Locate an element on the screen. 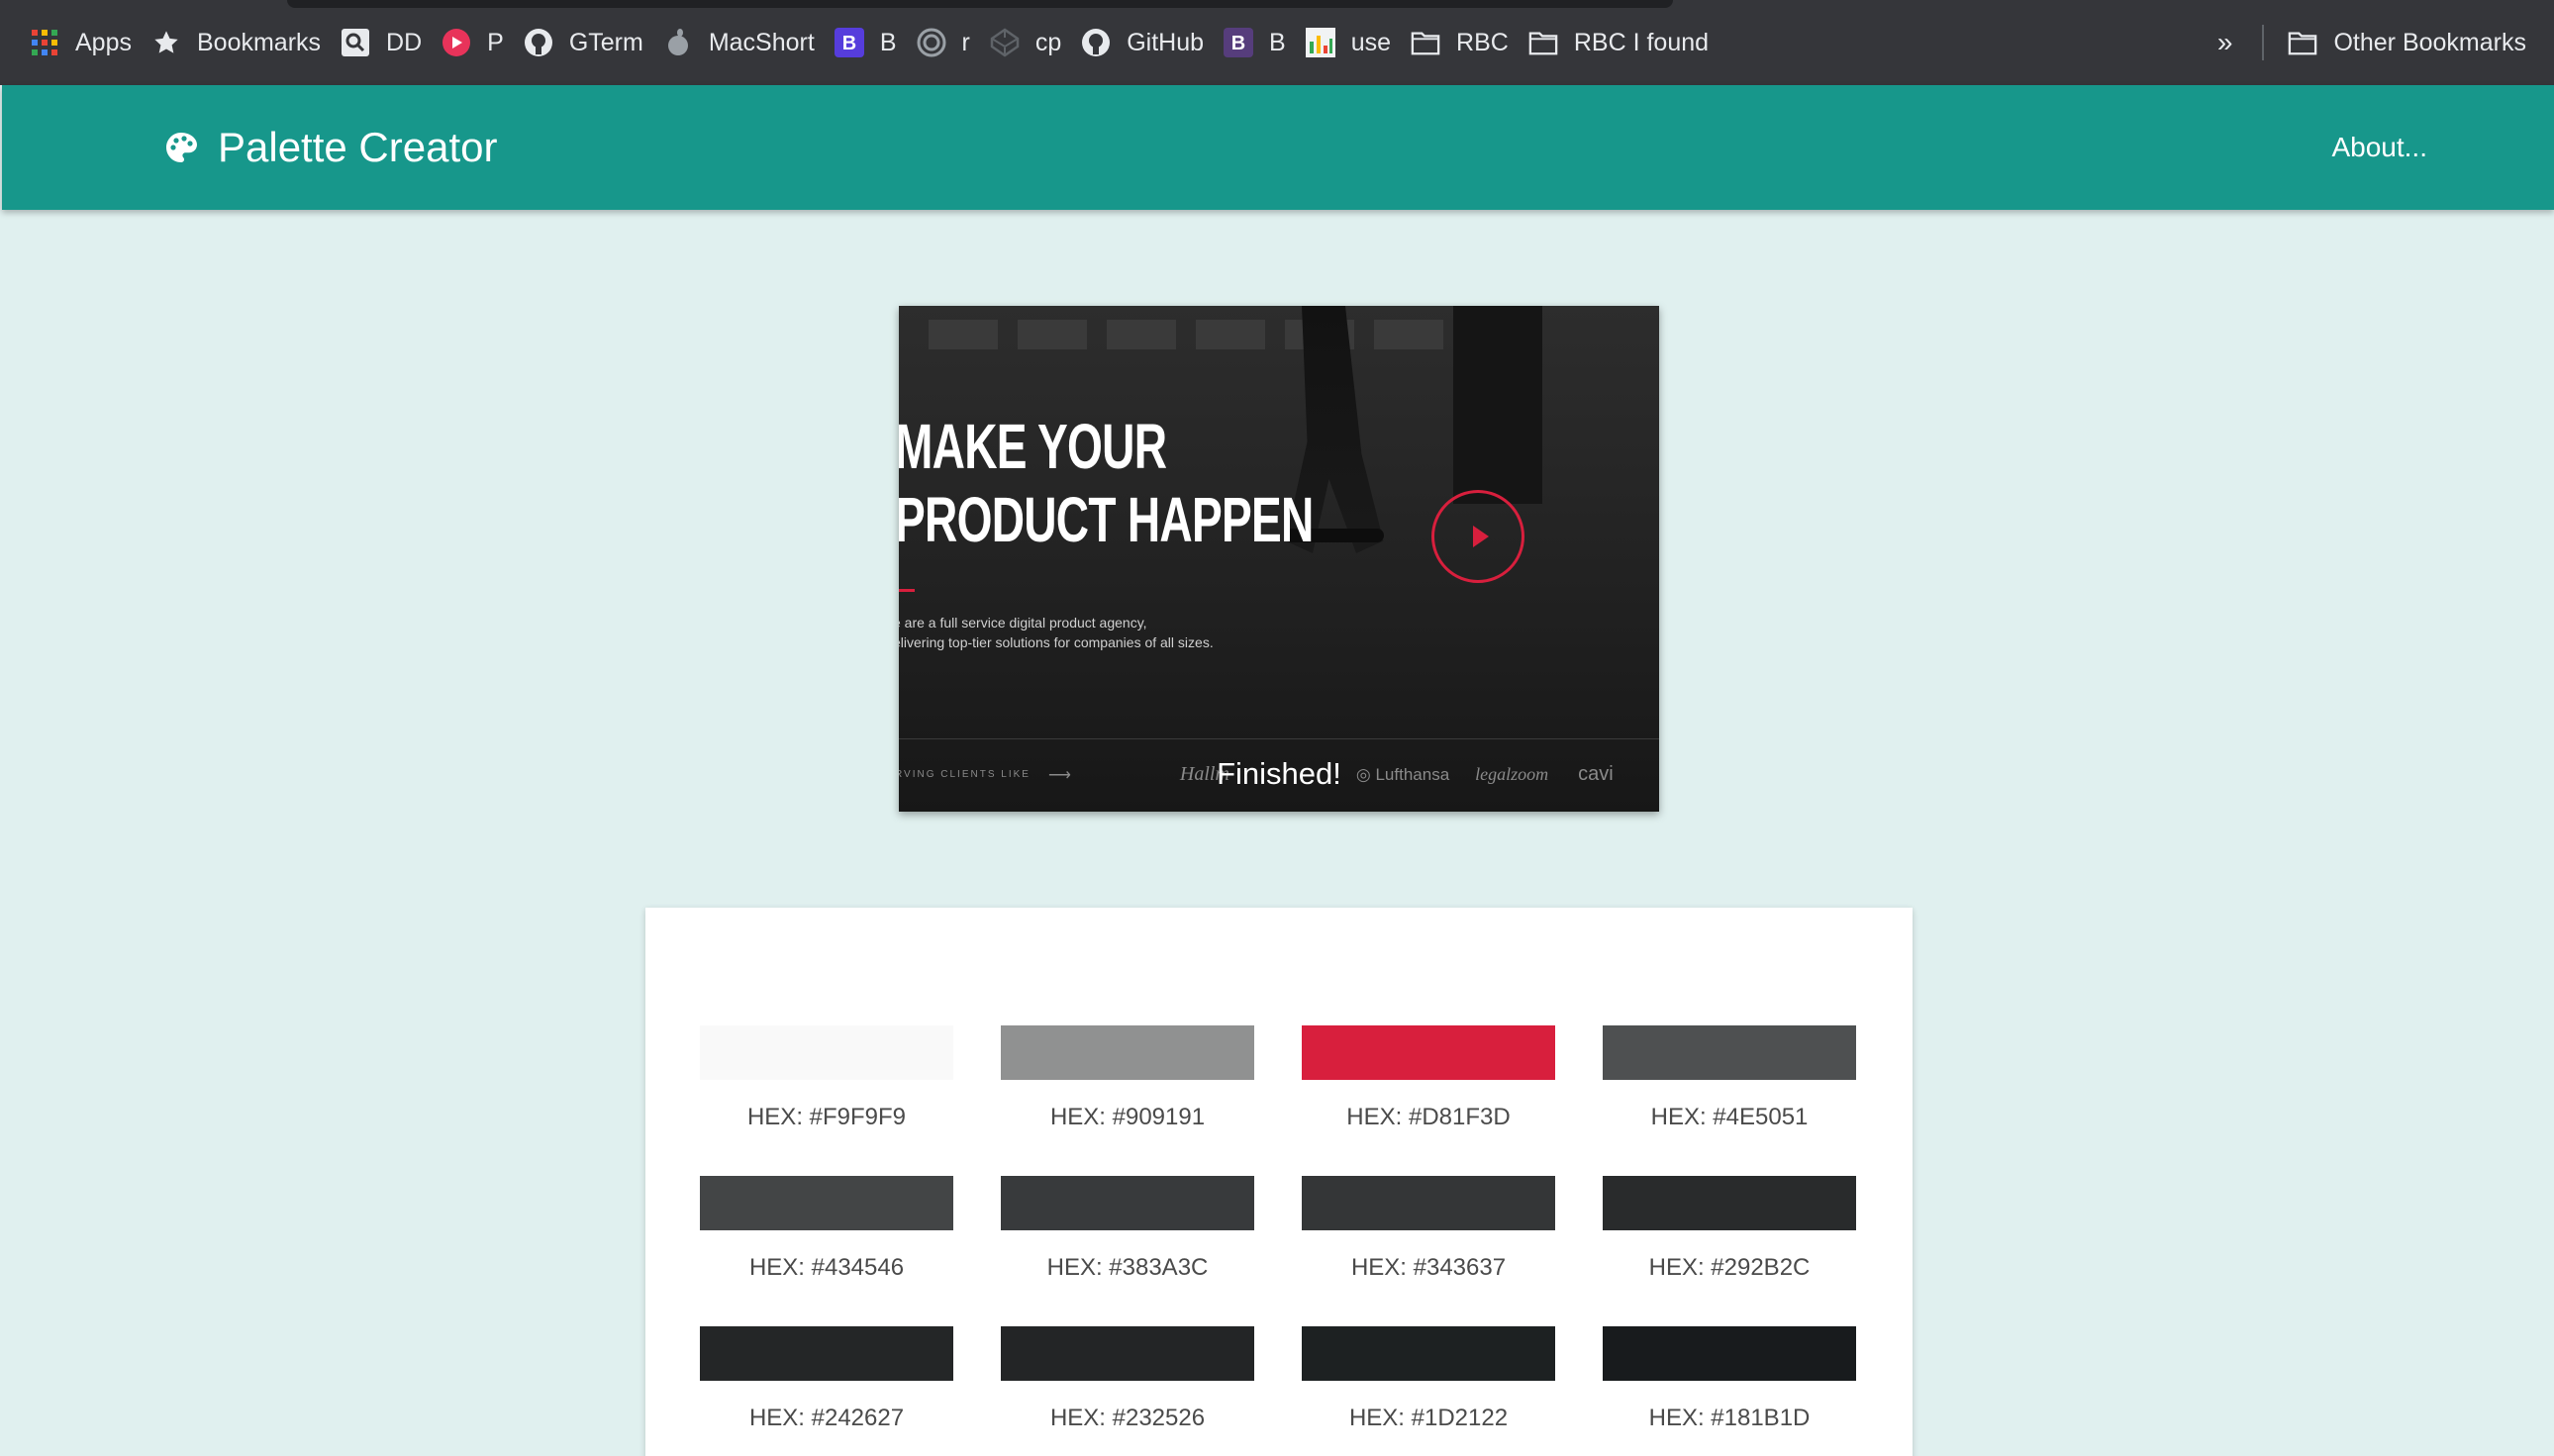  bookmark-gterm: GTerm is located at coordinates (591, 42).